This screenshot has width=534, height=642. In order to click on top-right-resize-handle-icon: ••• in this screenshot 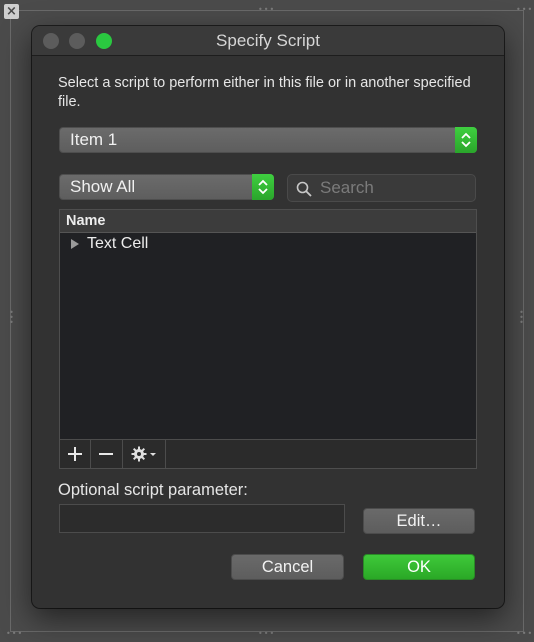, I will do `click(524, 10)`.